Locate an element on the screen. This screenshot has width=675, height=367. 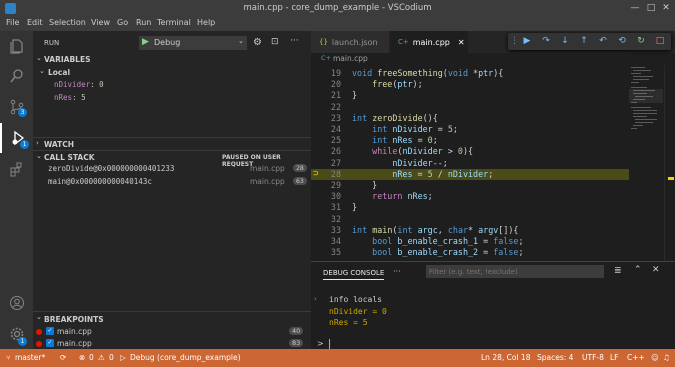
menu-help: Help is located at coordinates (206, 22).